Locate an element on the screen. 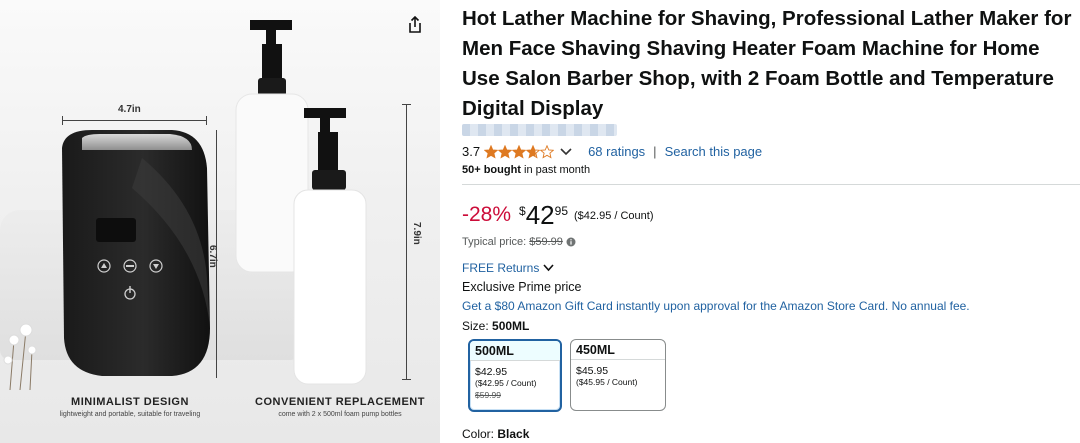 The image size is (1080, 443). color-label: Color: Black is located at coordinates (495, 434).